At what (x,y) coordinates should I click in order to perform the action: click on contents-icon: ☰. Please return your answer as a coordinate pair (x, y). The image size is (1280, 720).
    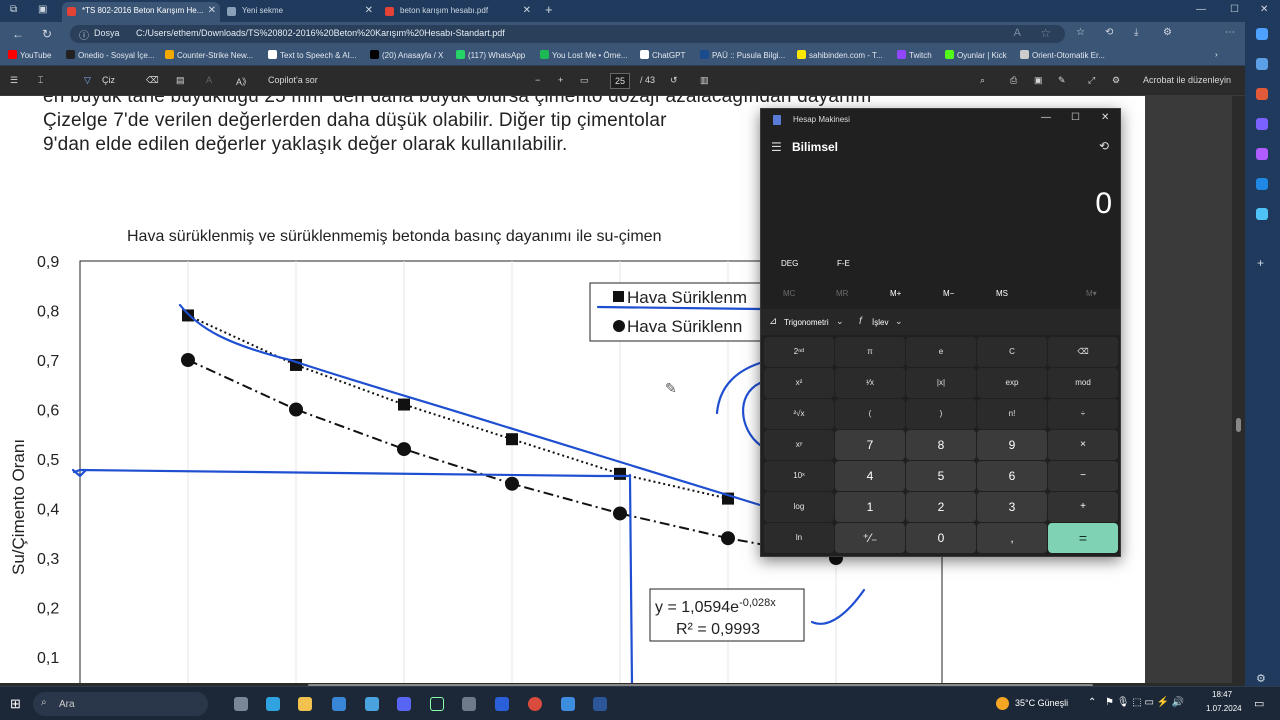
    Looking at the image, I should click on (14, 80).